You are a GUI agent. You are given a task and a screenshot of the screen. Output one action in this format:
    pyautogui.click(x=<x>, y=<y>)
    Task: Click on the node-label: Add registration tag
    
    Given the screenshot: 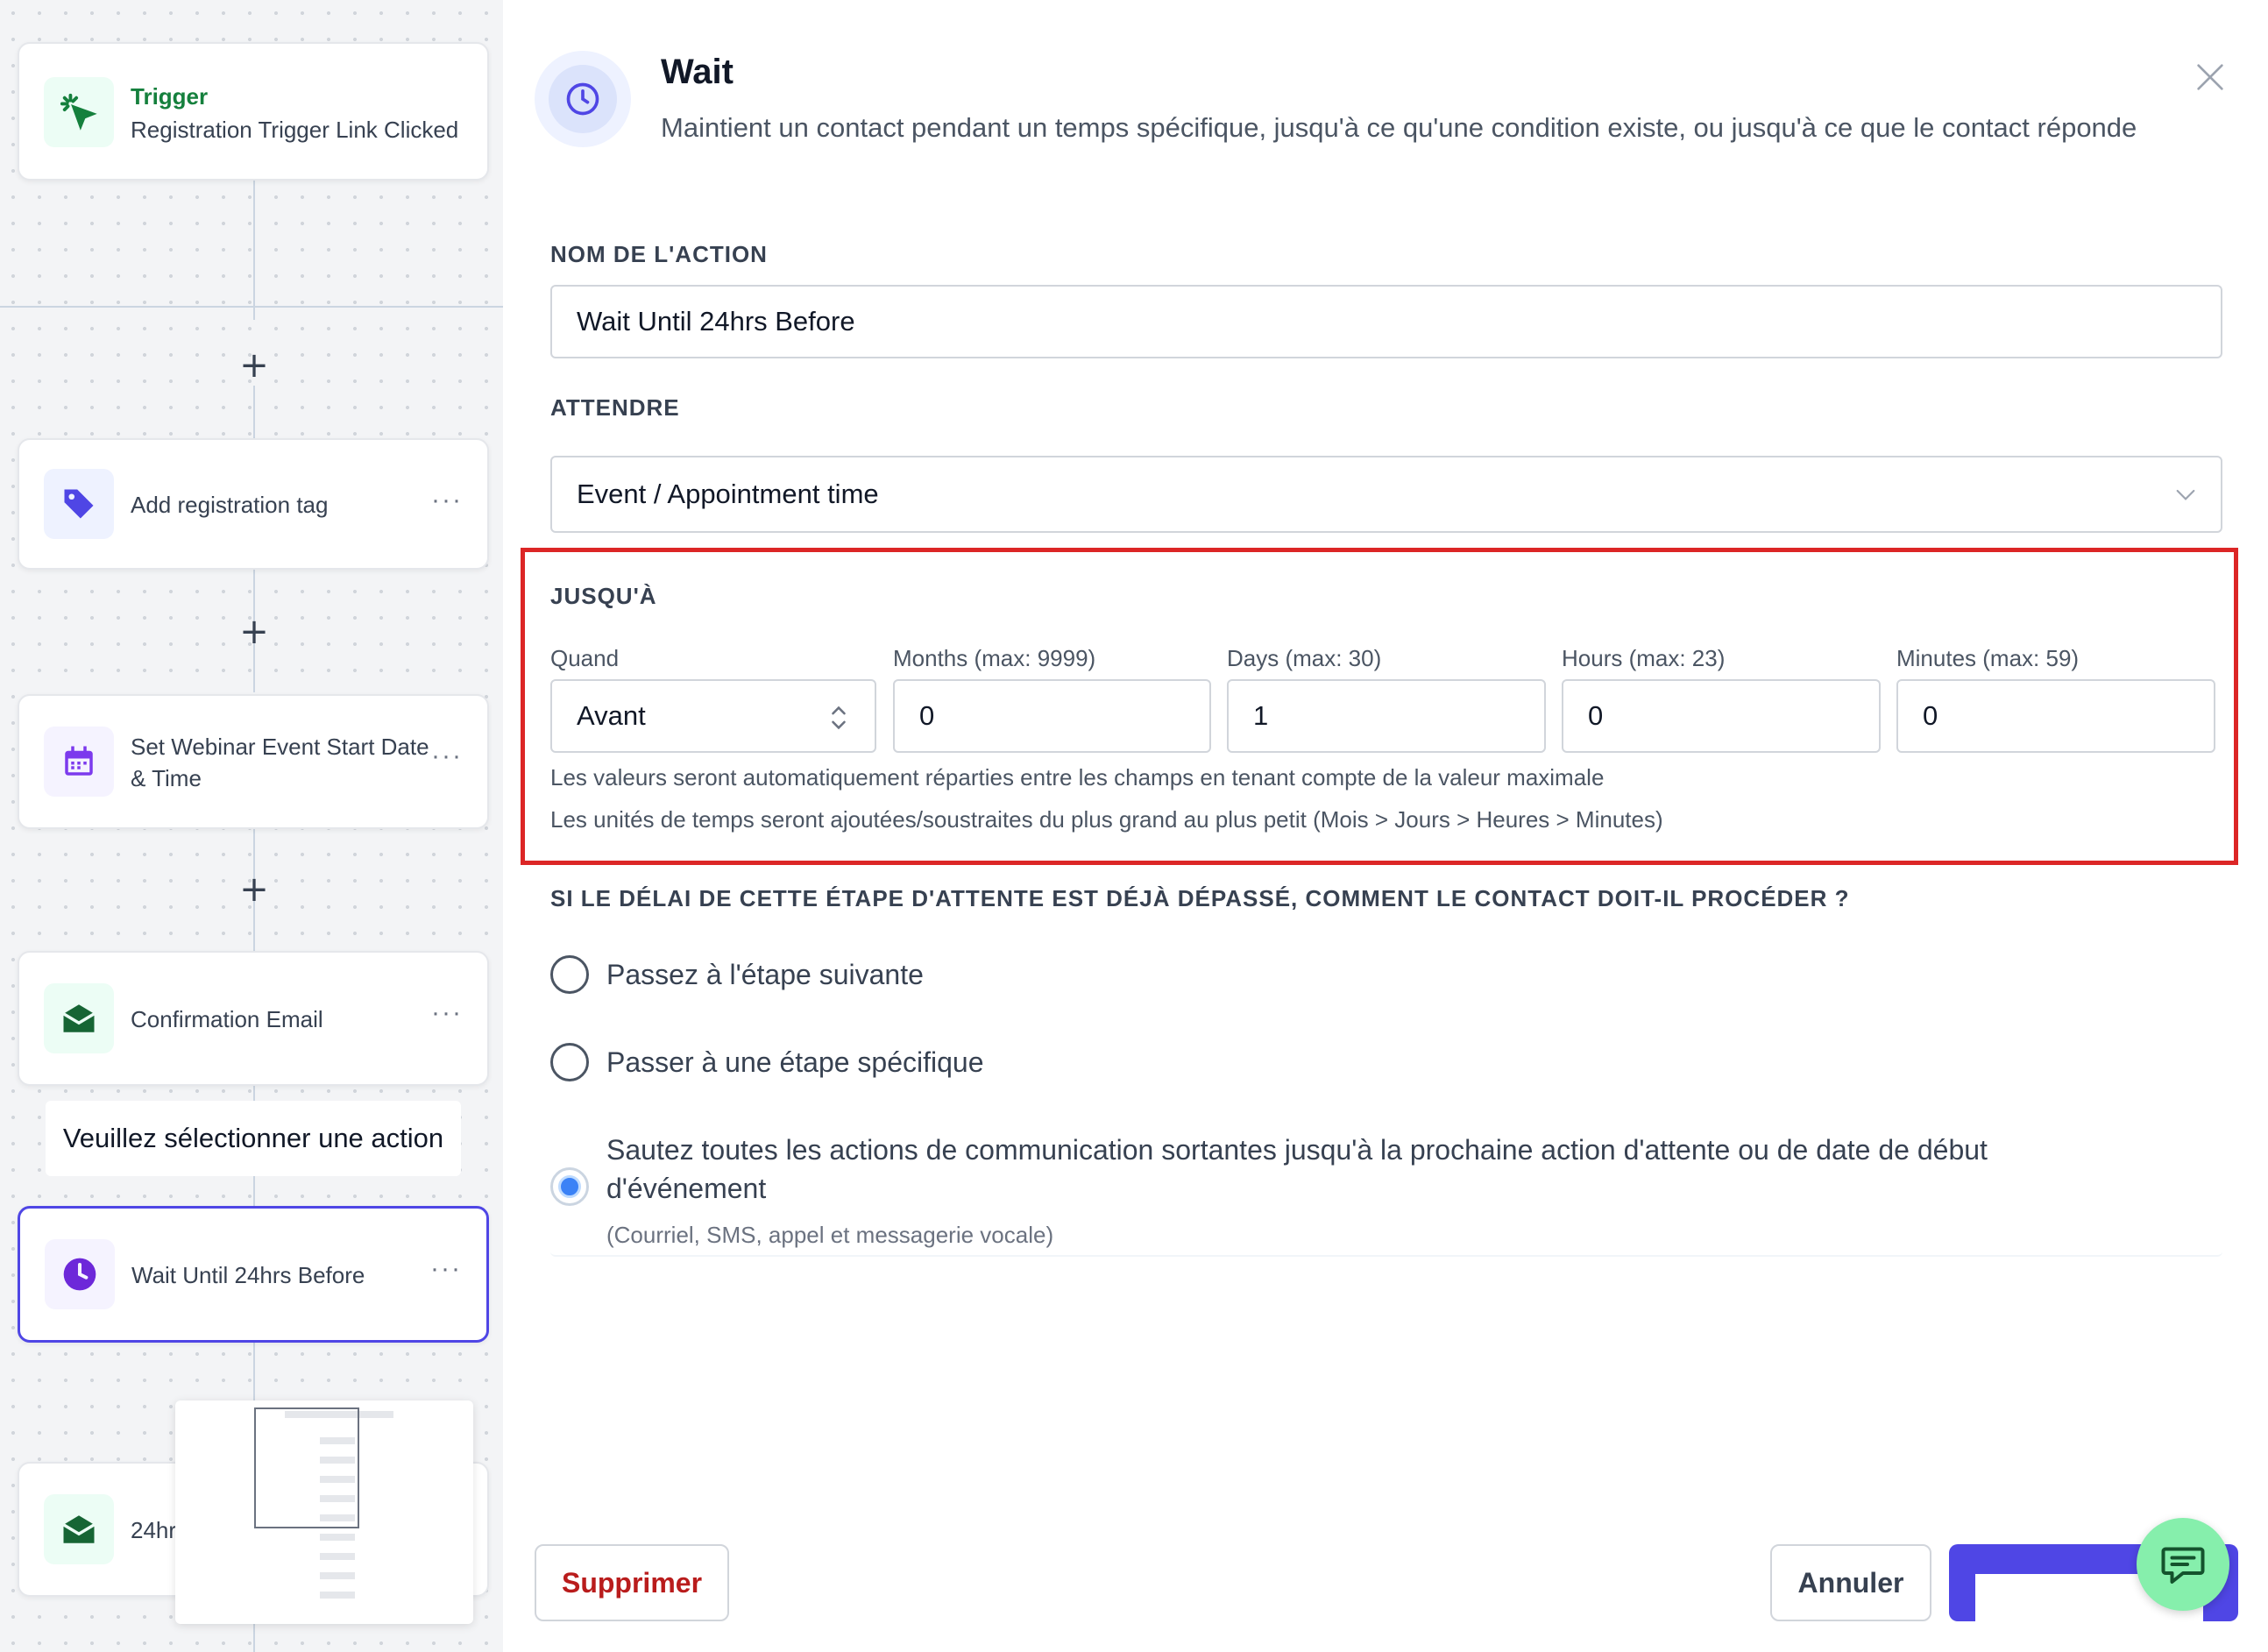 What is the action you would take?
    pyautogui.click(x=230, y=505)
    